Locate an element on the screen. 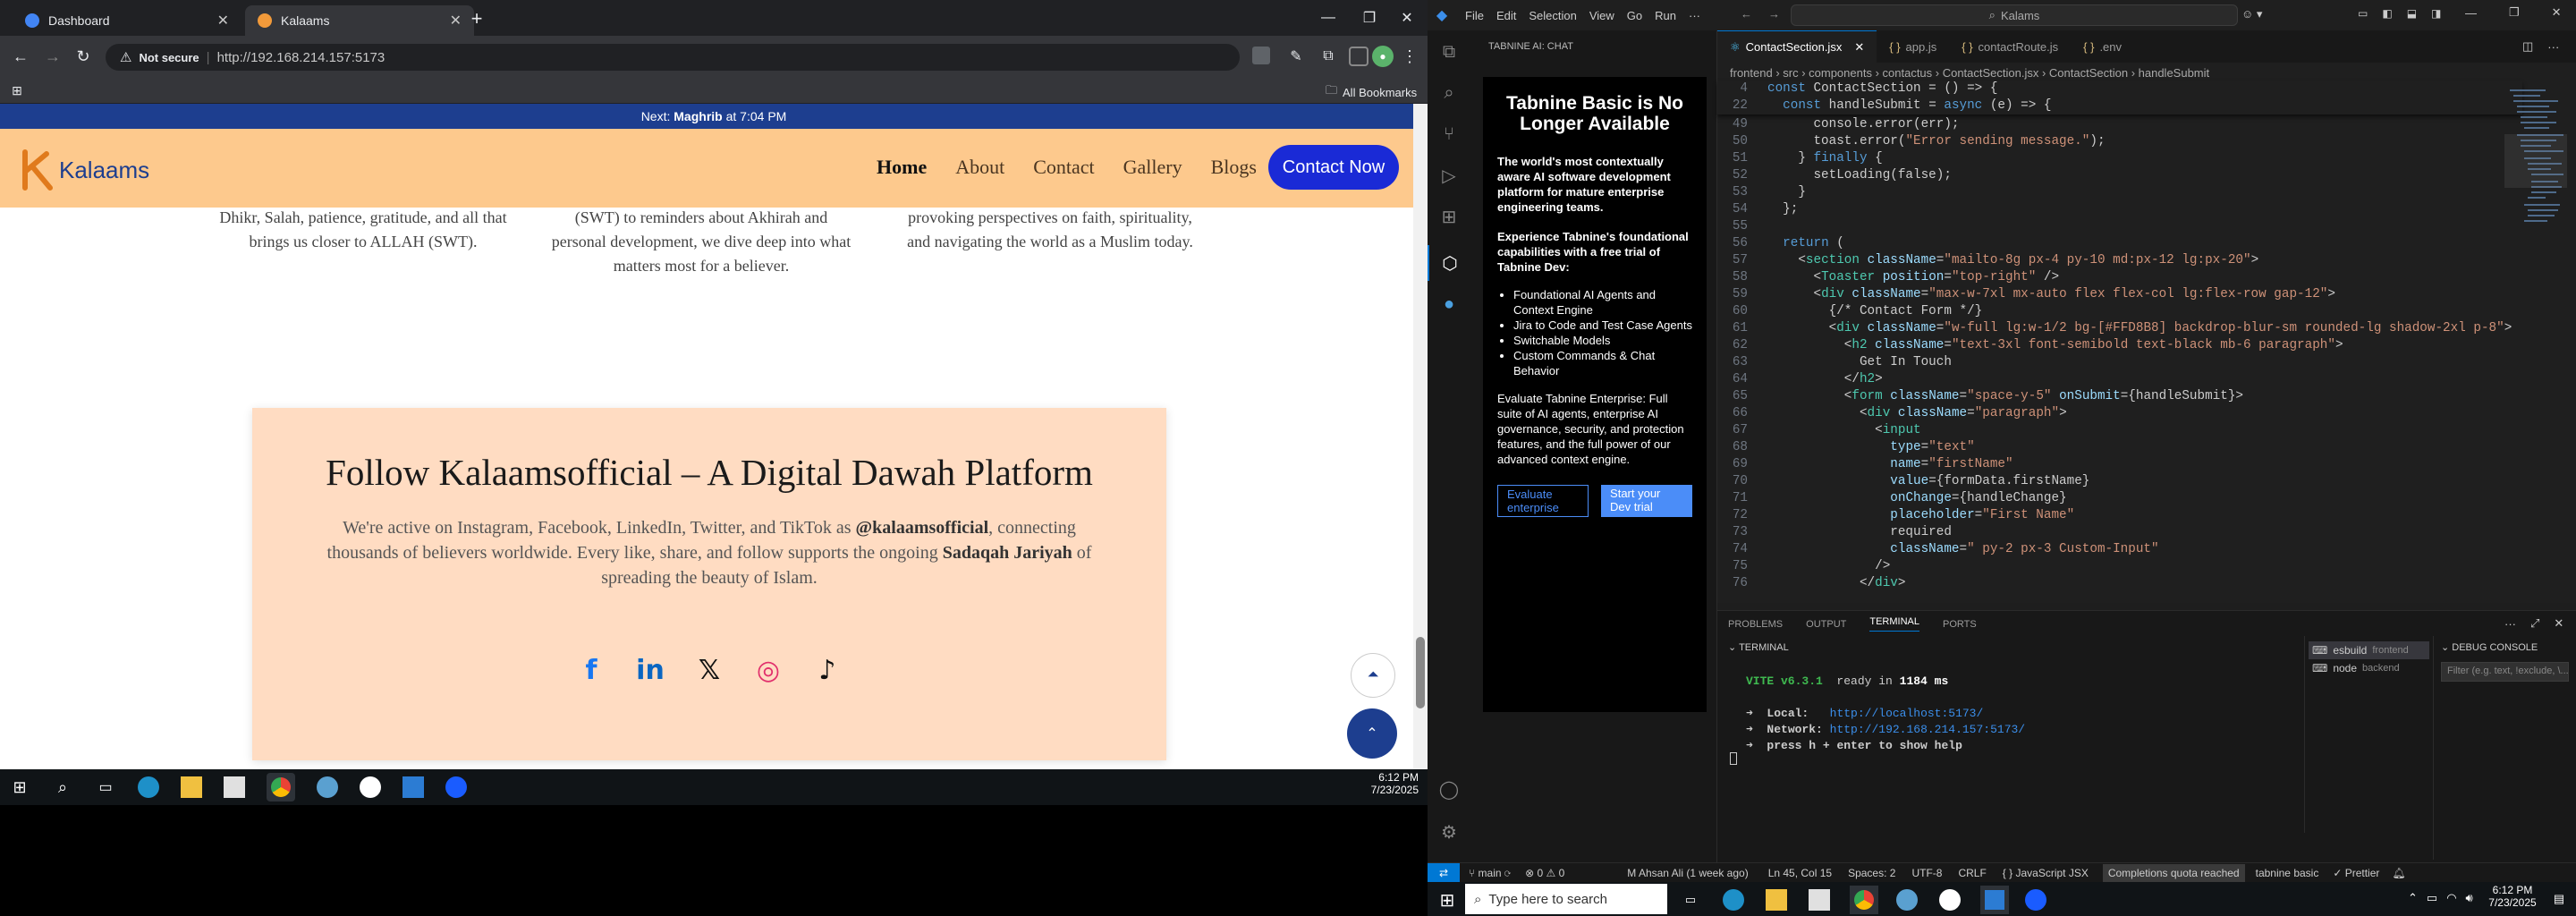 The height and width of the screenshot is (916, 2576). account-icon: ◯ is located at coordinates (1449, 789).